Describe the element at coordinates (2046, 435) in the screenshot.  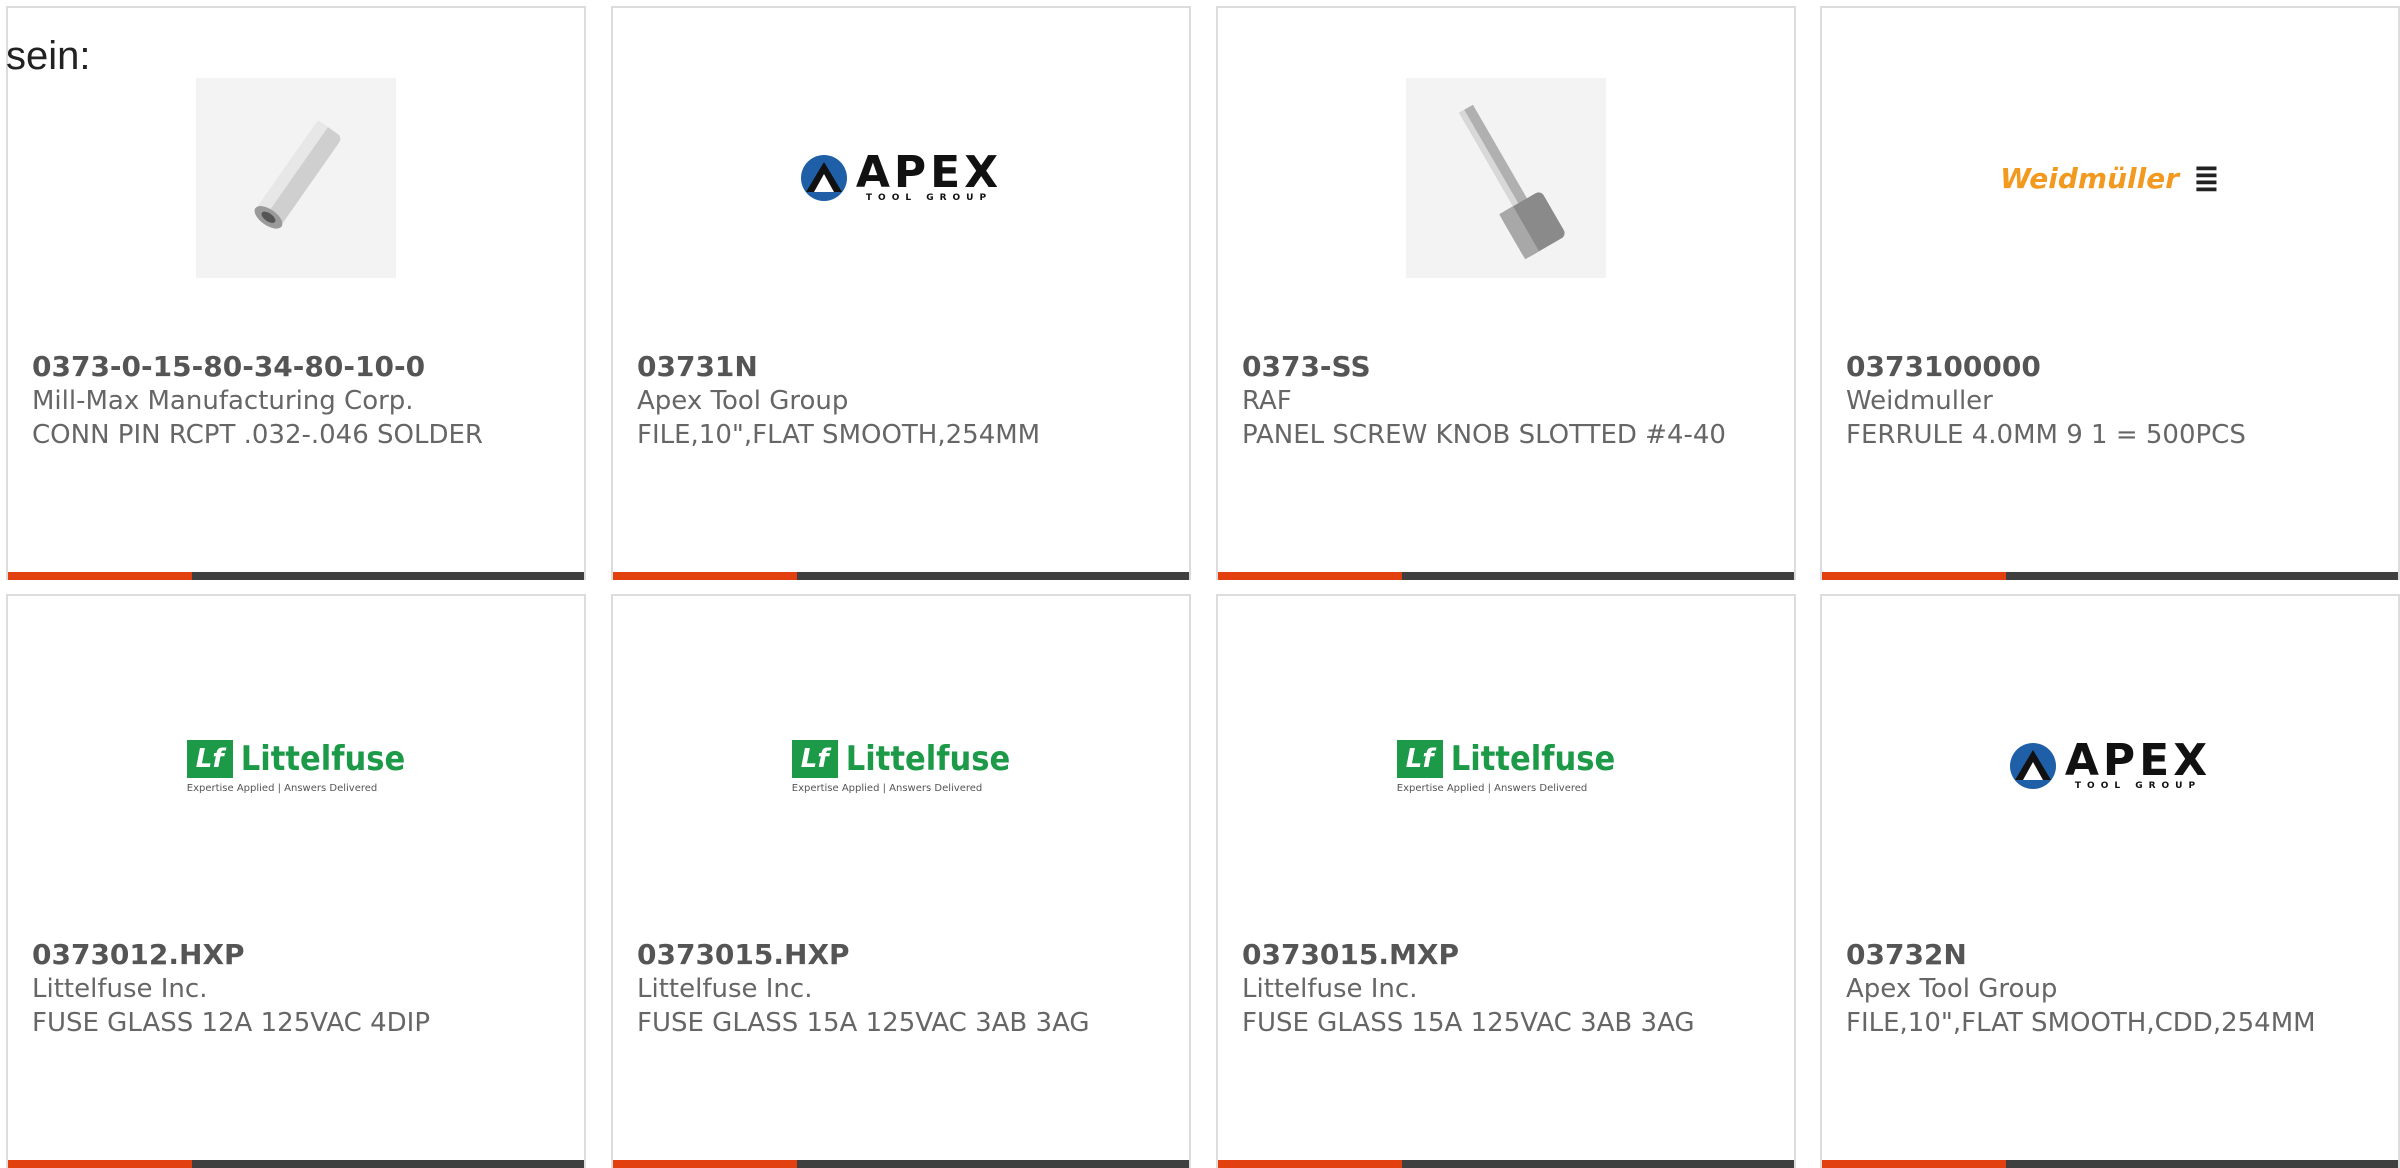
I see `description-label: FERRULE 4.0MM 9 1 = 500PCS` at that location.